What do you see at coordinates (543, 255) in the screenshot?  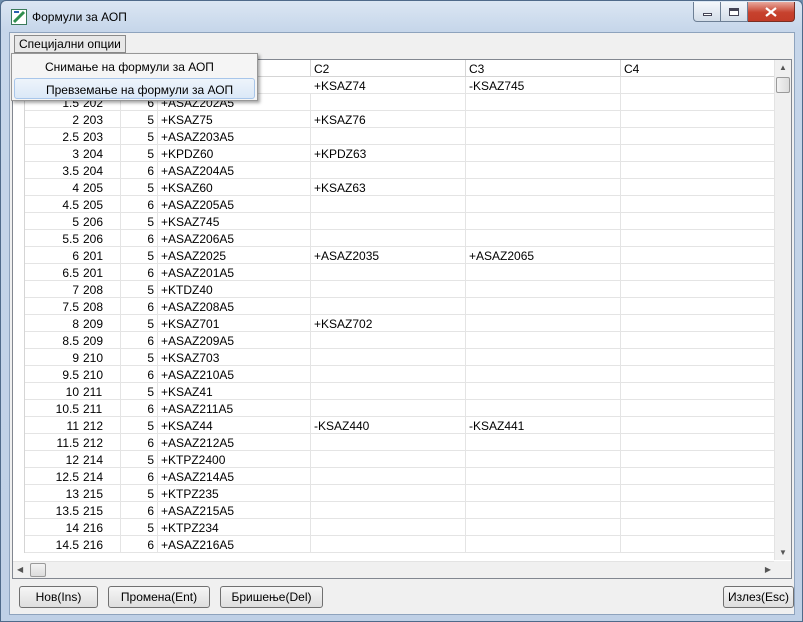 I see `cell-c3: +ASAZ2065` at bounding box center [543, 255].